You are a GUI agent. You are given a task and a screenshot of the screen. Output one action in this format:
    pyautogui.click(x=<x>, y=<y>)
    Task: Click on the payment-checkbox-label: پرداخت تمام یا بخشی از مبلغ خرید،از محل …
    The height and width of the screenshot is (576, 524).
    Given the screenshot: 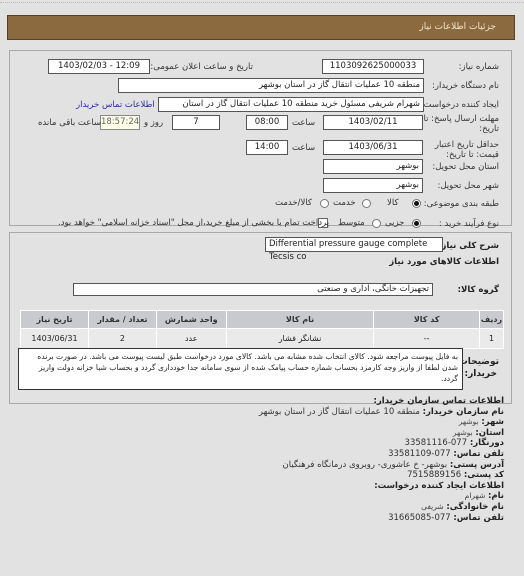 What is the action you would take?
    pyautogui.click(x=194, y=223)
    